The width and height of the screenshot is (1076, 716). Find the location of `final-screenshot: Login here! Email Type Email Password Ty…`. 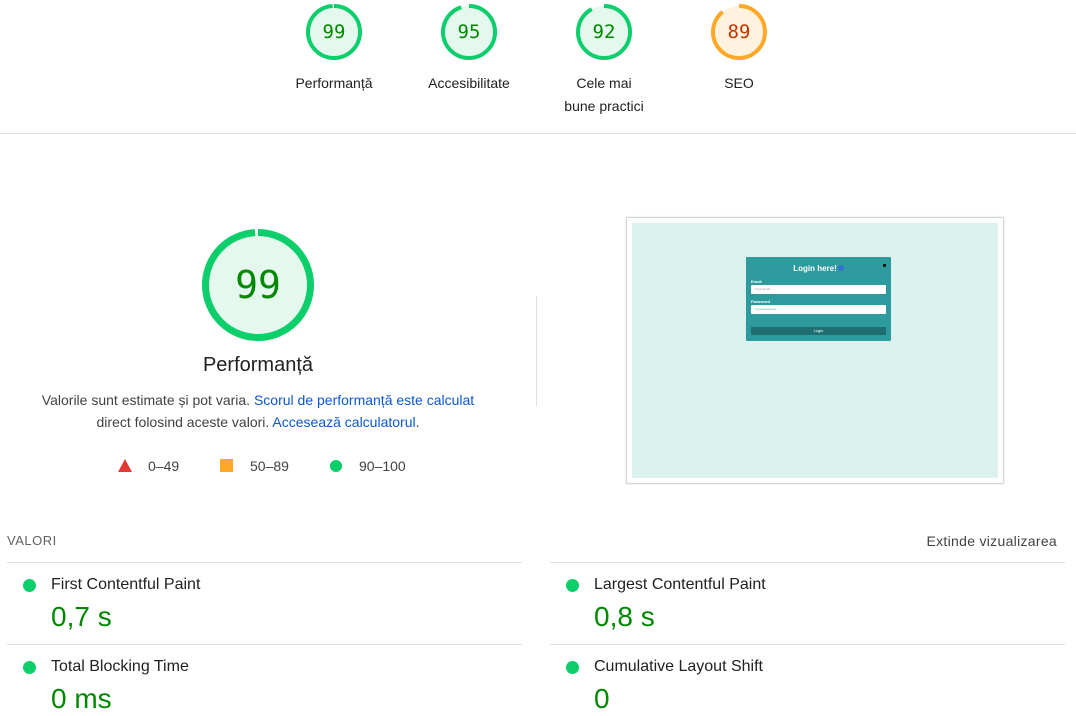

final-screenshot: Login here! Email Type Email Password Ty… is located at coordinates (815, 350).